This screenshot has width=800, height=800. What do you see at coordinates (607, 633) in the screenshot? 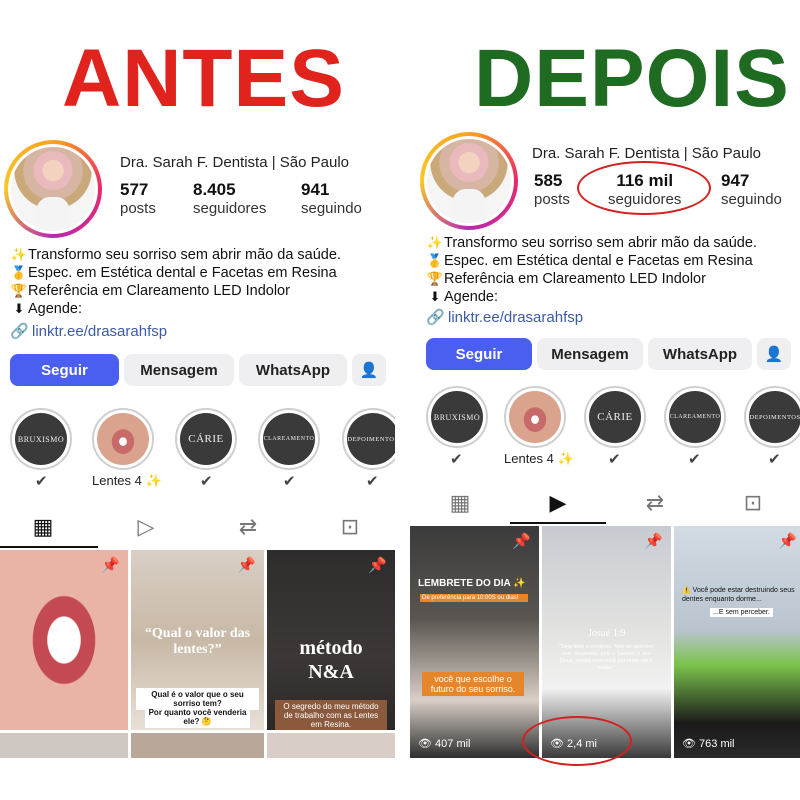
I see `reel-title: Josué 1:9` at bounding box center [607, 633].